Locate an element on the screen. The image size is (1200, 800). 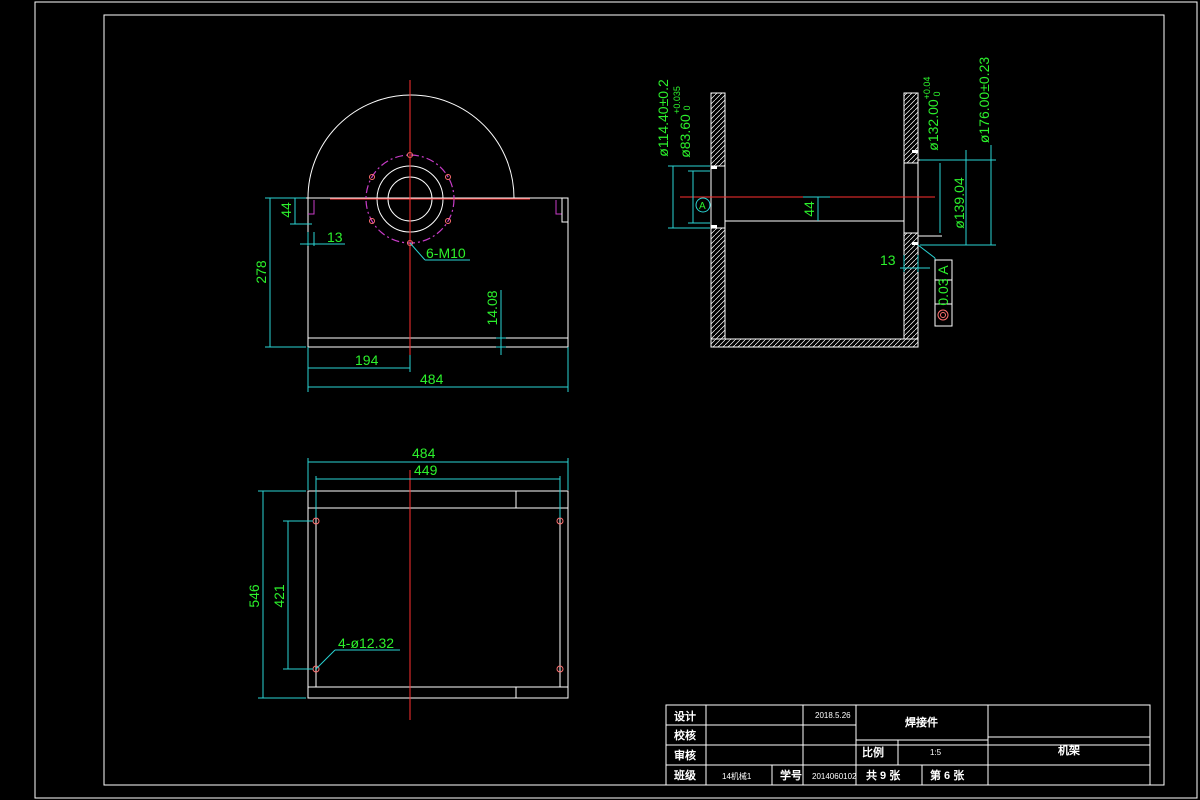
concentricity-symbol-outer is located at coordinates (943, 315).